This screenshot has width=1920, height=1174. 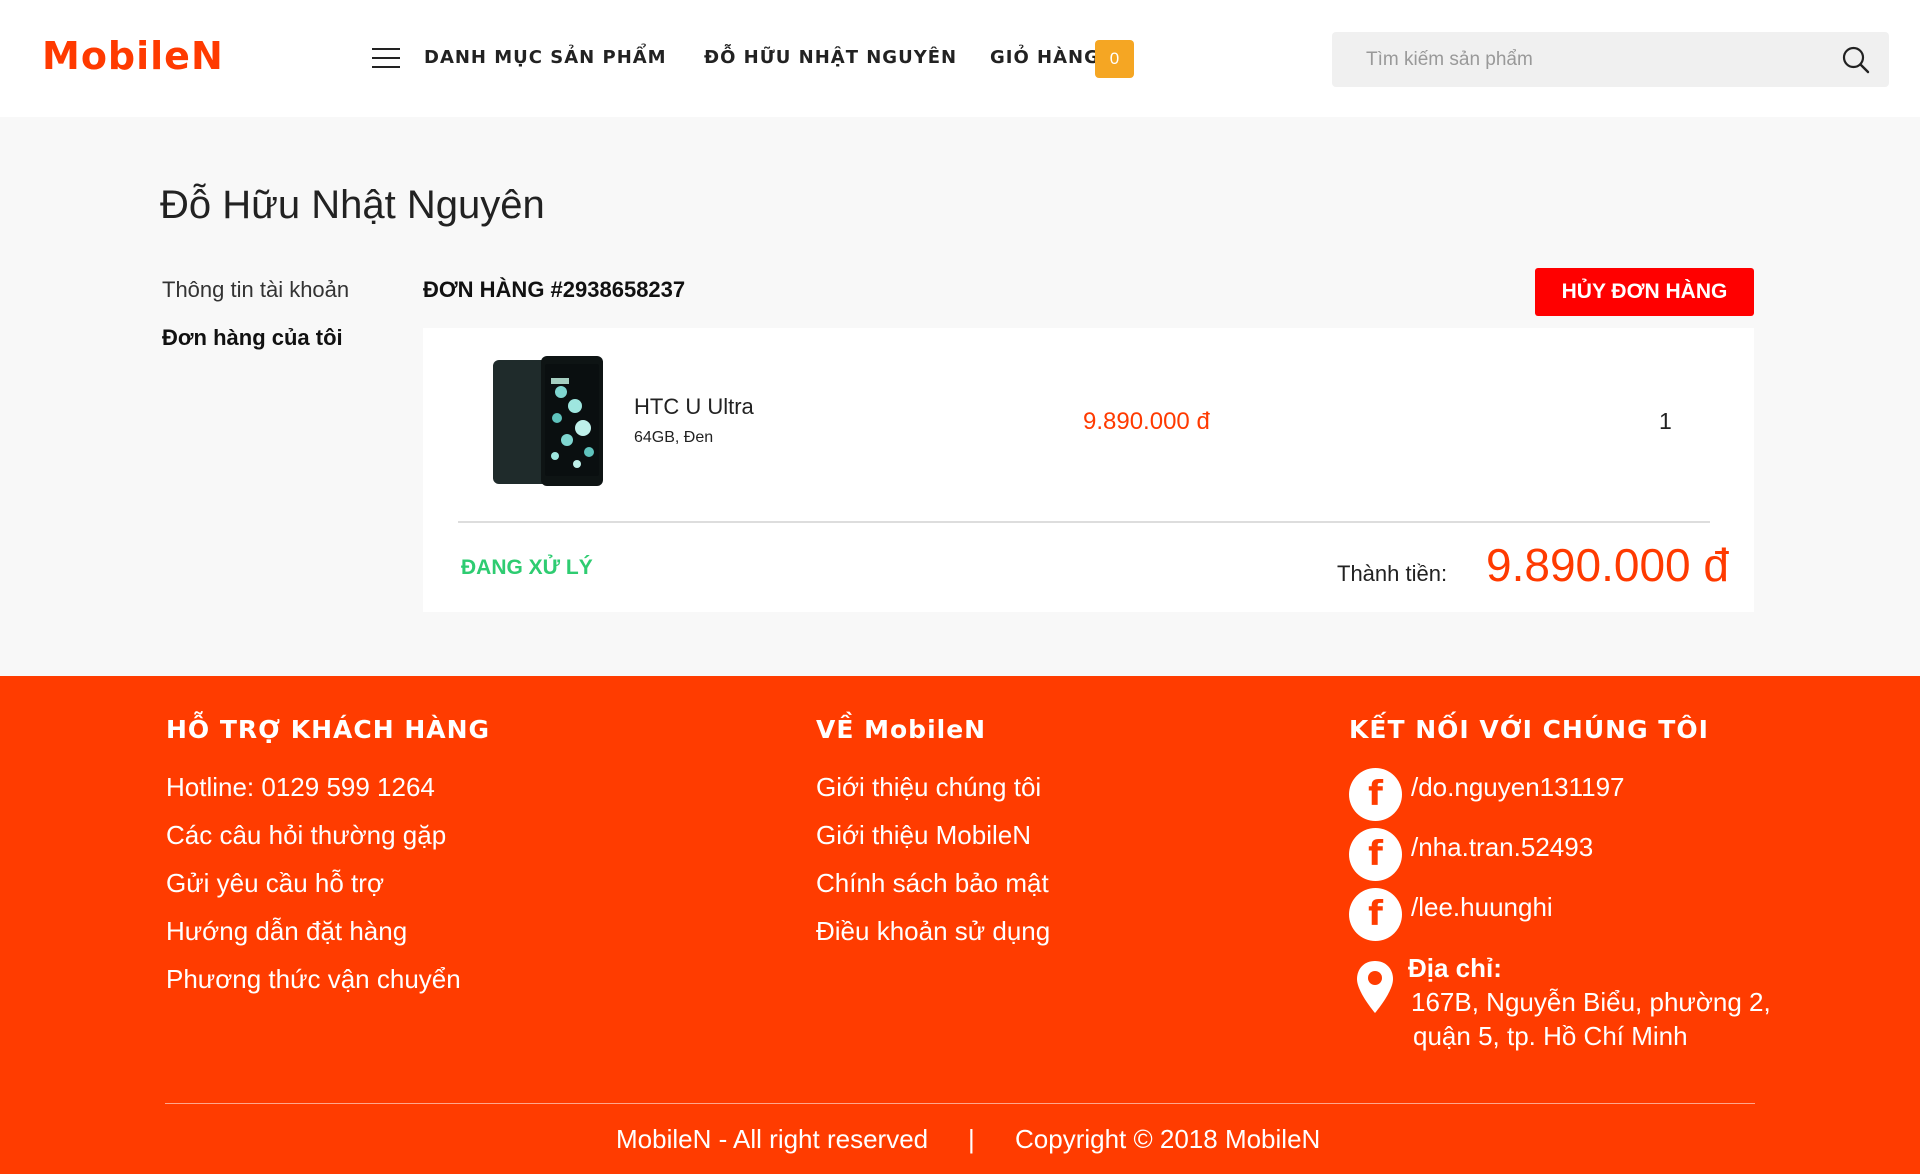 I want to click on facebook-link-1: /do.nguyen131197, so click(x=1518, y=787).